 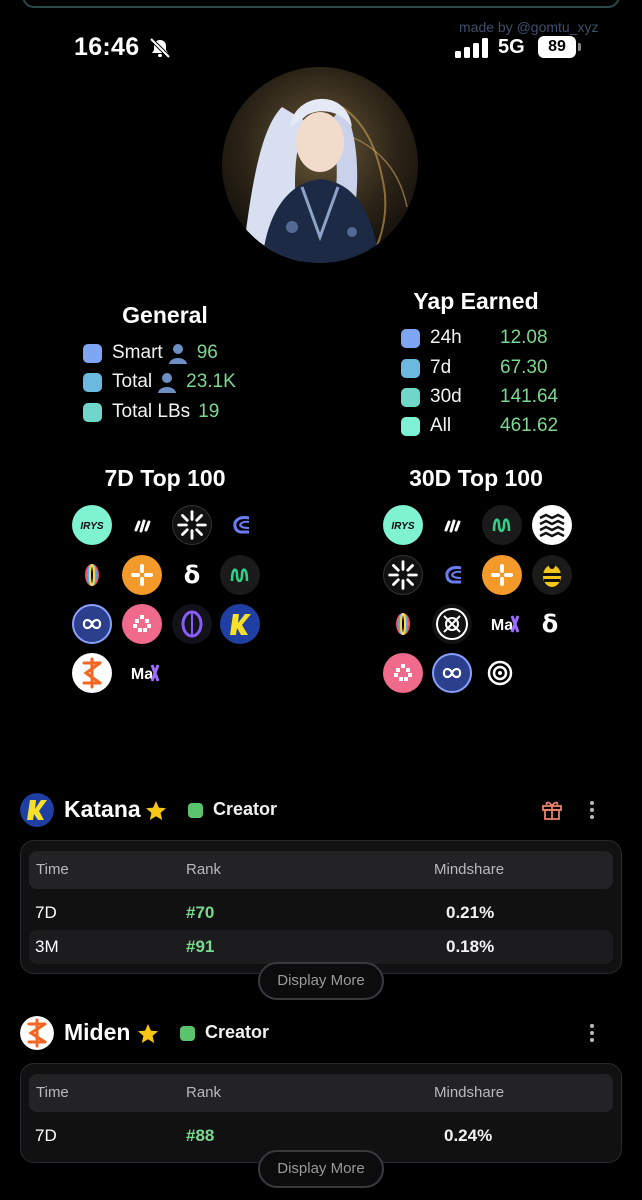 What do you see at coordinates (52, 869) in the screenshot?
I see `column-header: Time` at bounding box center [52, 869].